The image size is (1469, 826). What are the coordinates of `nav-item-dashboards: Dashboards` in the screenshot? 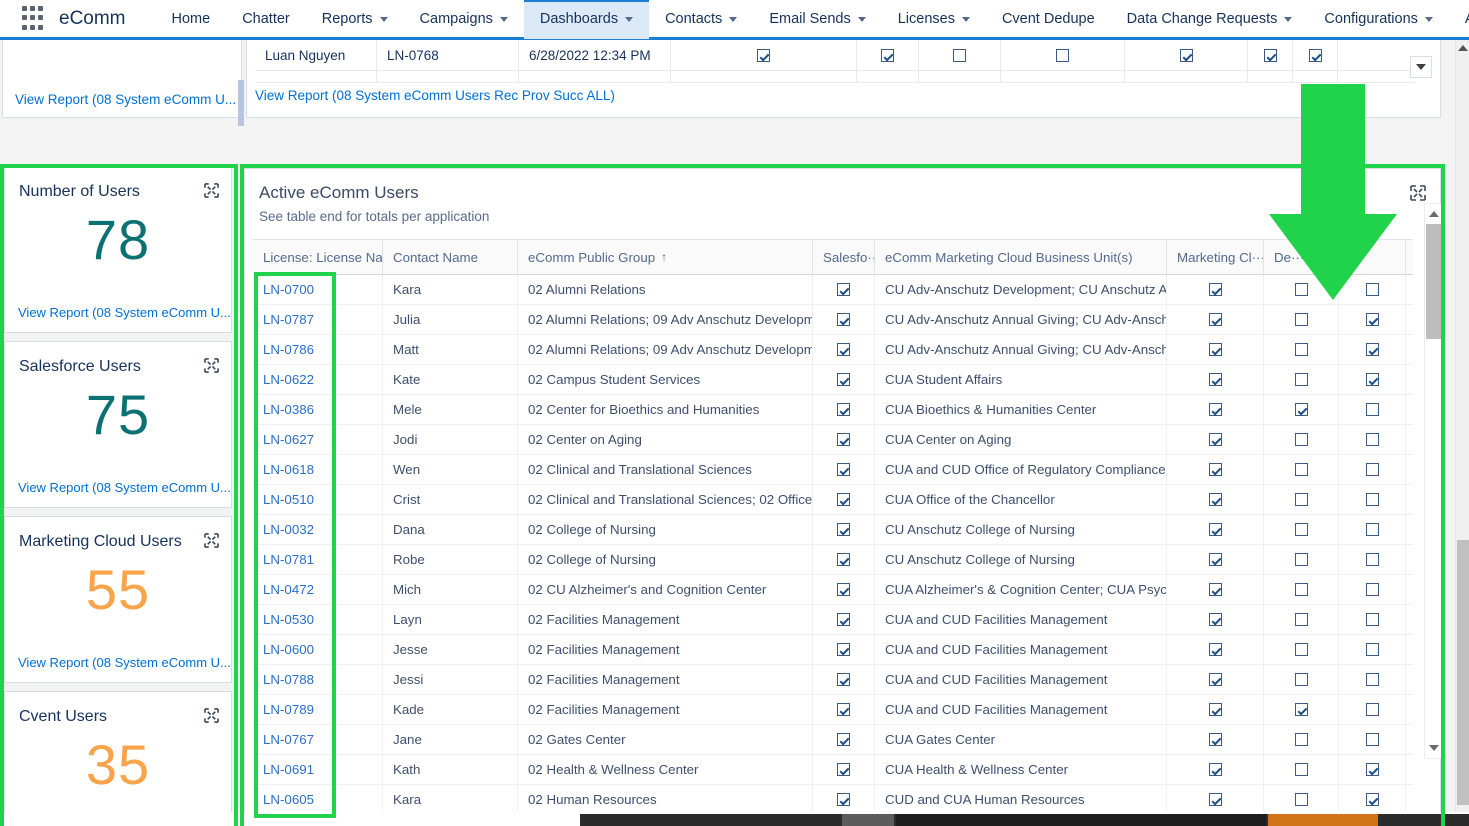 It's located at (586, 19).